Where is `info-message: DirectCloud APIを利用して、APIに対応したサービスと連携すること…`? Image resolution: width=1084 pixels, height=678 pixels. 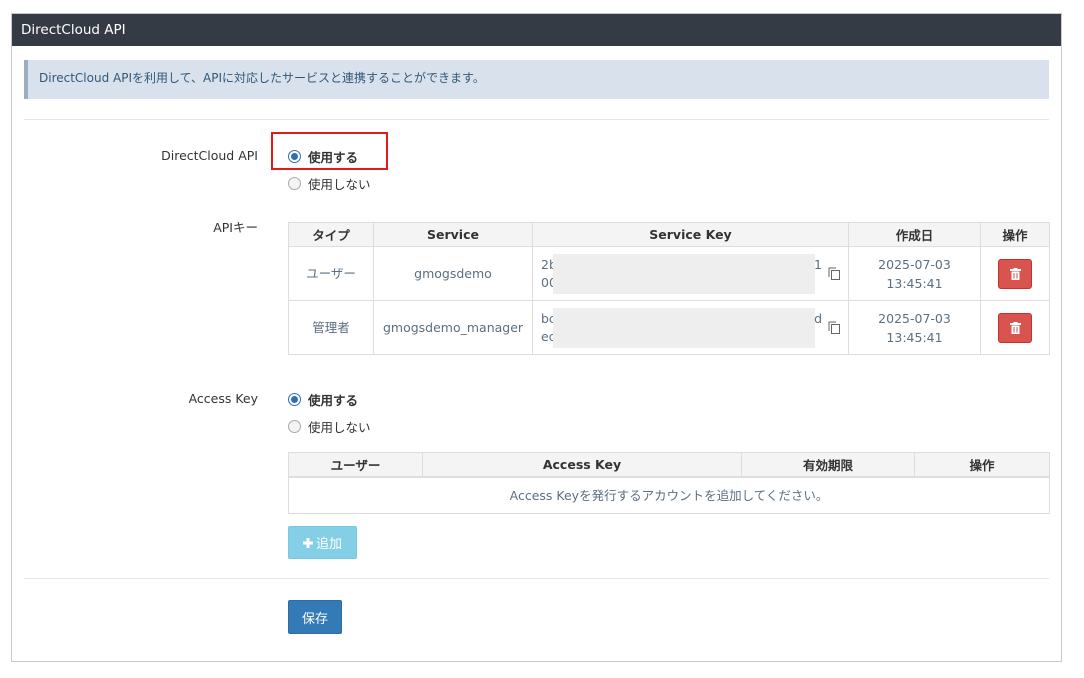
info-message: DirectCloud APIを利用して、APIに対応したサービスと連携すること… is located at coordinates (536, 79).